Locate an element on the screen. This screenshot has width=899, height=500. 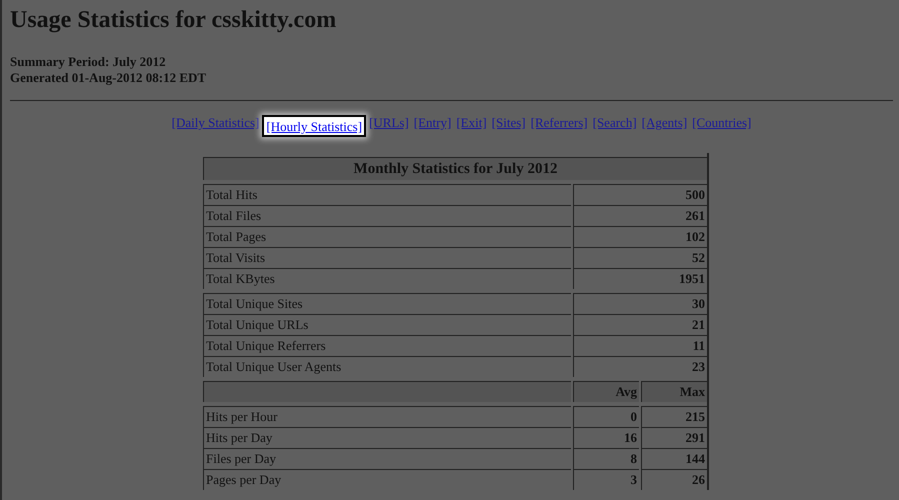
table-cell: 261 is located at coordinates (640, 215).